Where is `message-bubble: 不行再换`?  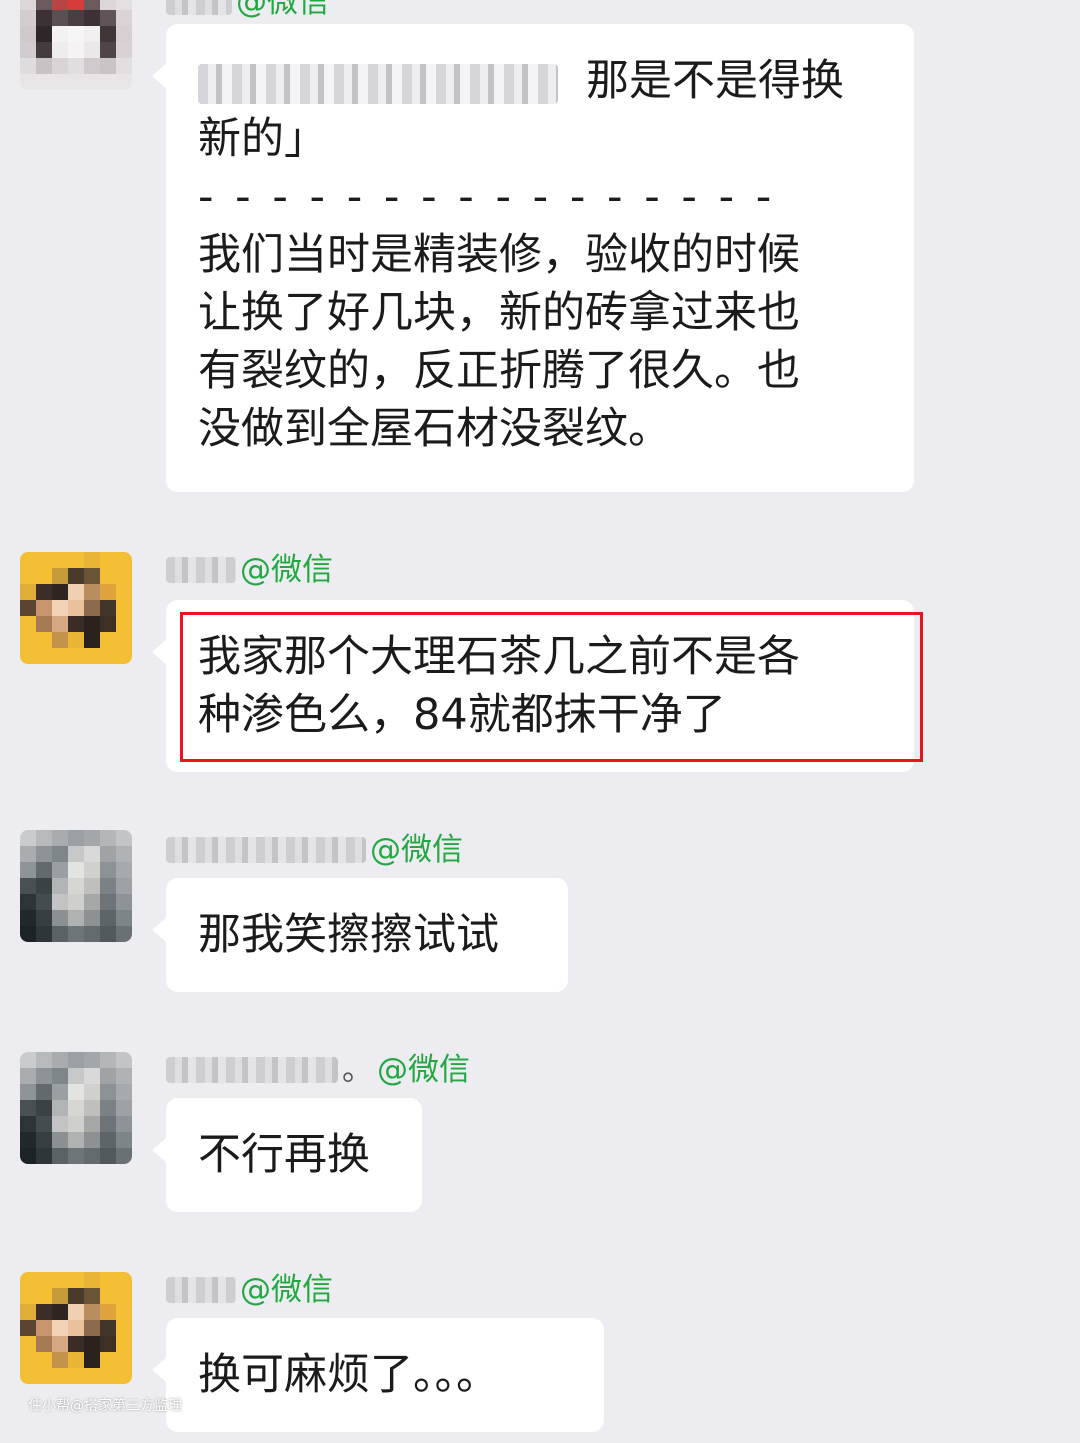
message-bubble: 不行再换 is located at coordinates (287, 1155).